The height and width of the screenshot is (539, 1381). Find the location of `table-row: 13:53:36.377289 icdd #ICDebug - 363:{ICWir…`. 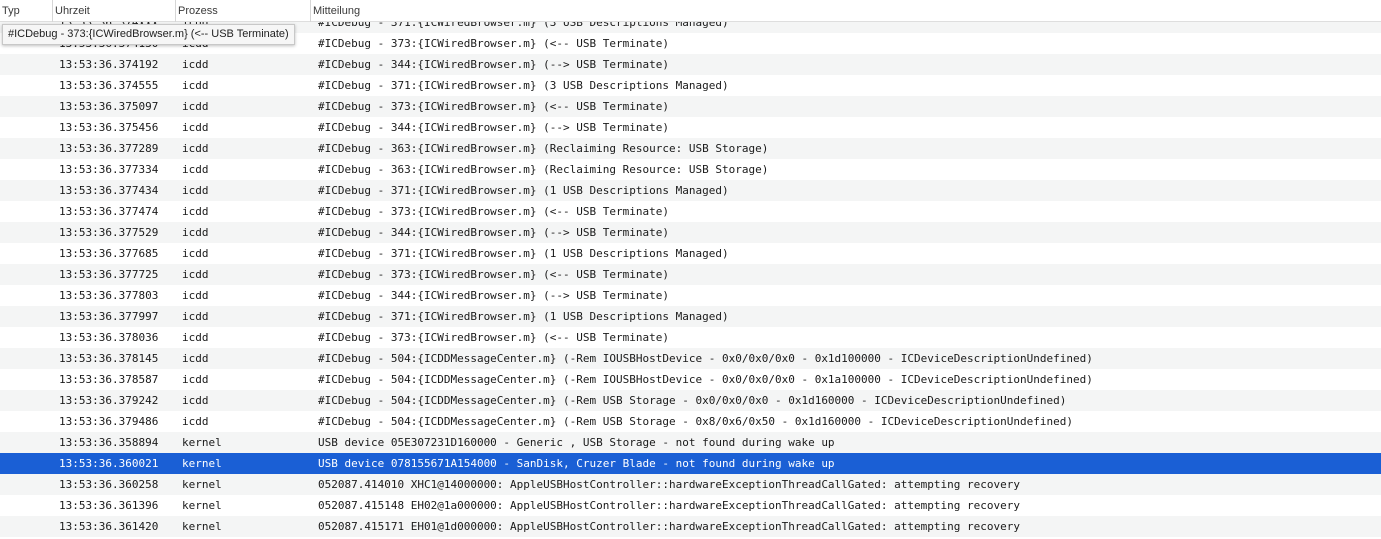

table-row: 13:53:36.377289 icdd #ICDebug - 363:{ICWir… is located at coordinates (690, 148).